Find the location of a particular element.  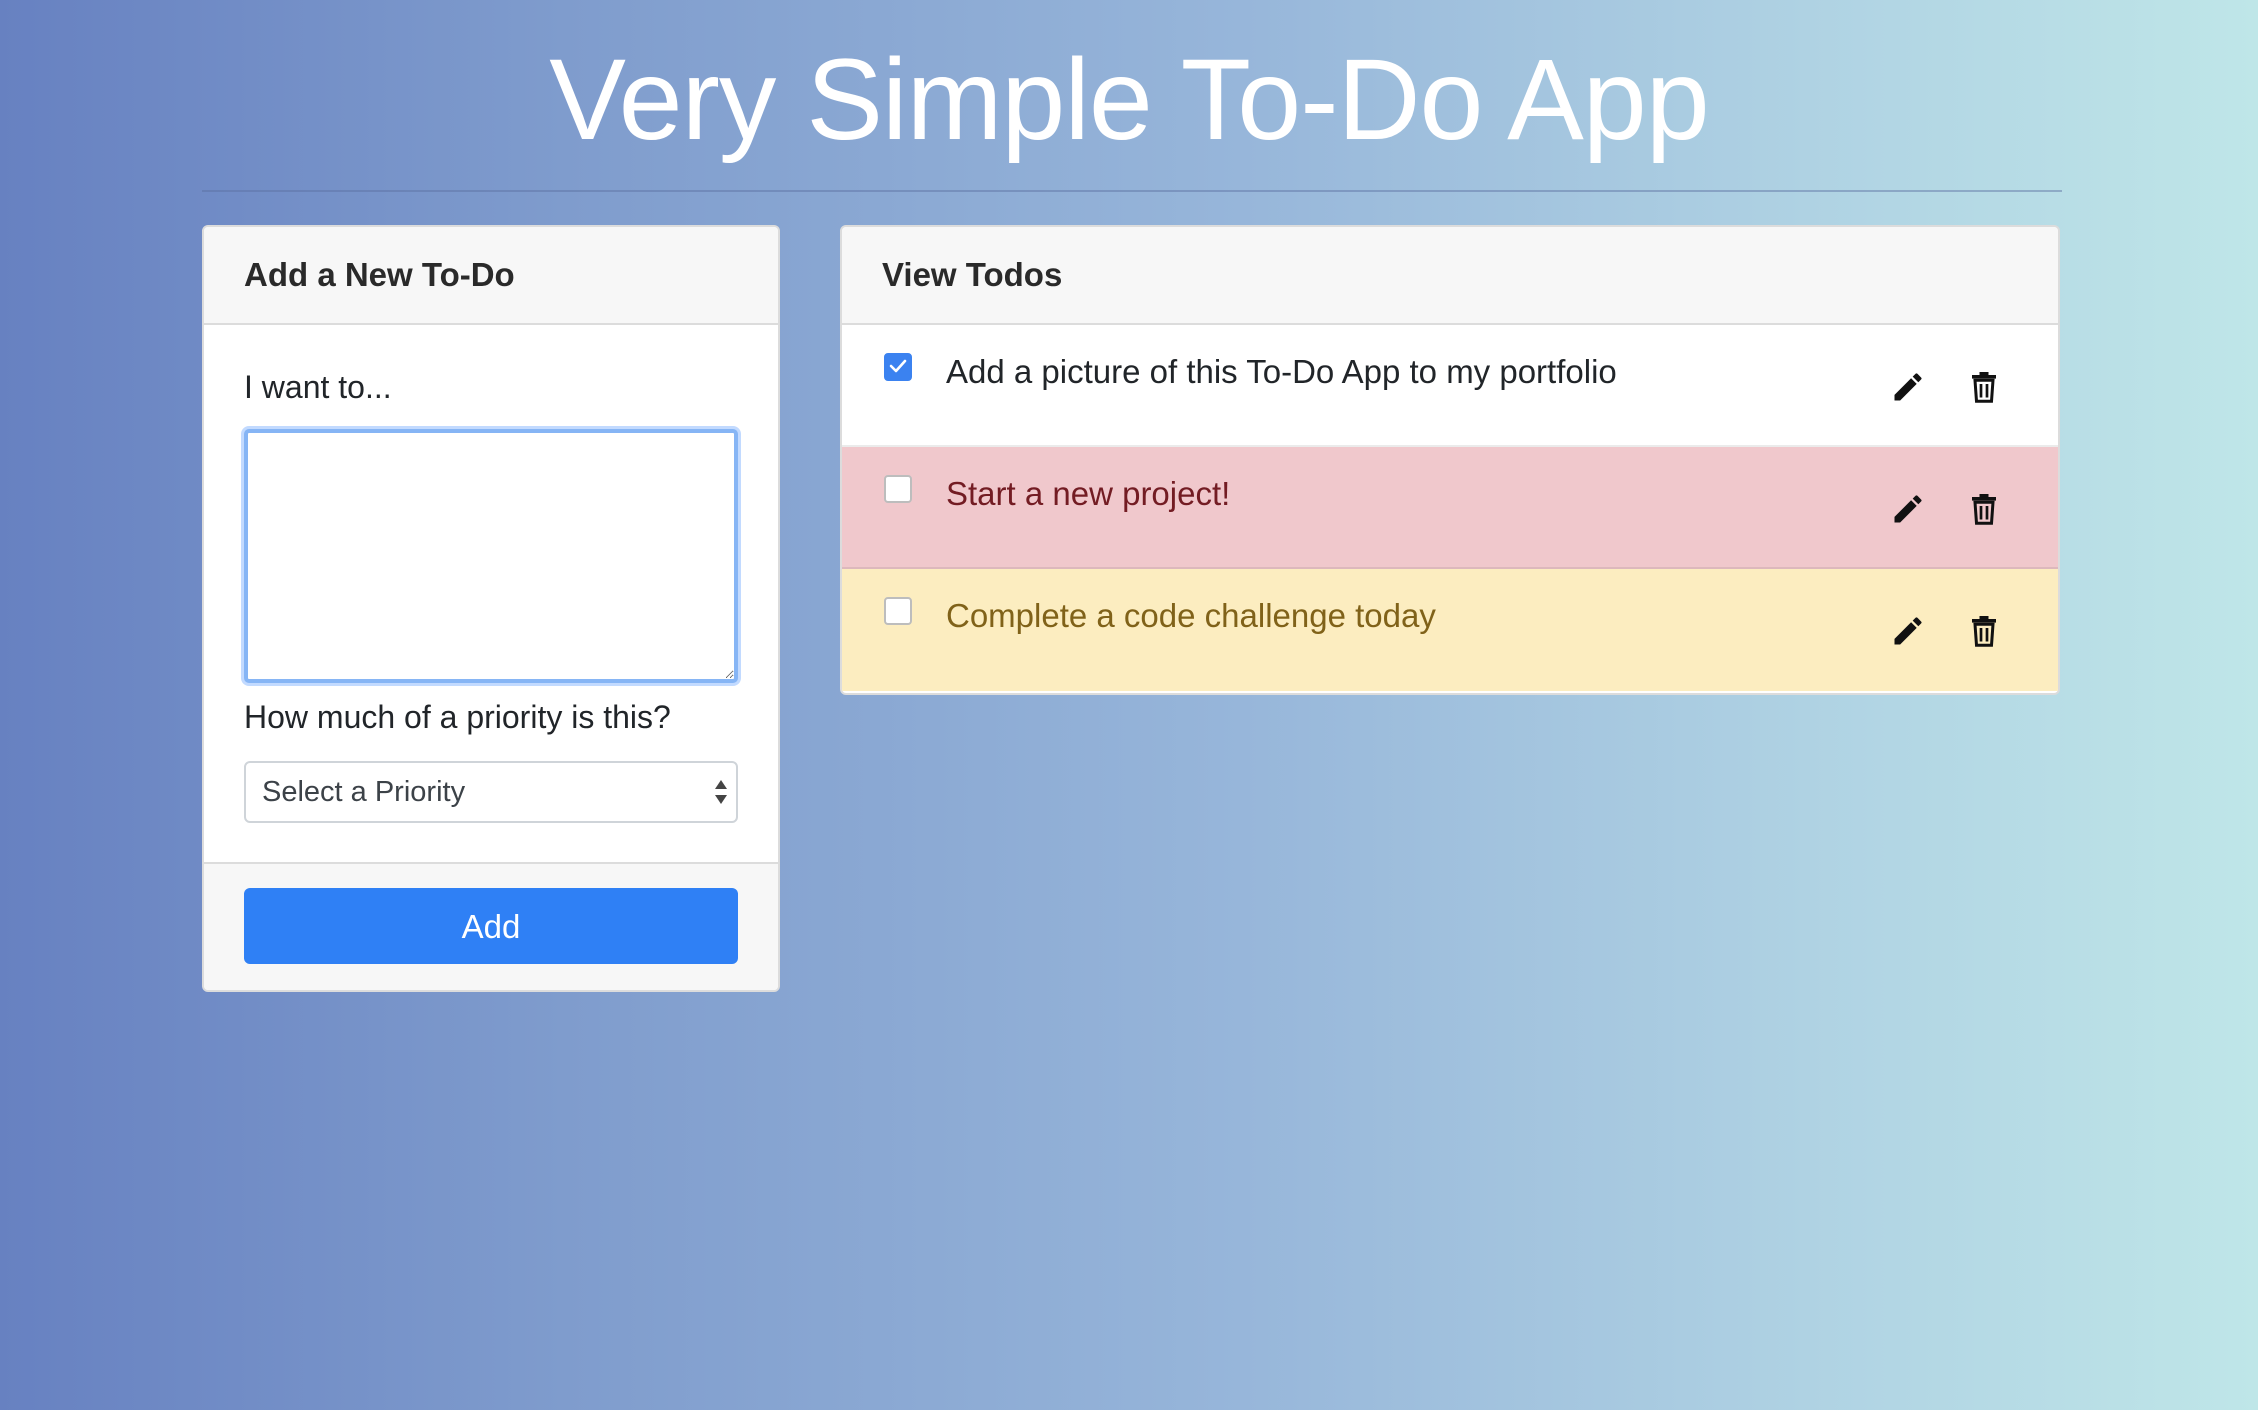

todo-text: Complete a code challenge today is located at coordinates (1191, 615).